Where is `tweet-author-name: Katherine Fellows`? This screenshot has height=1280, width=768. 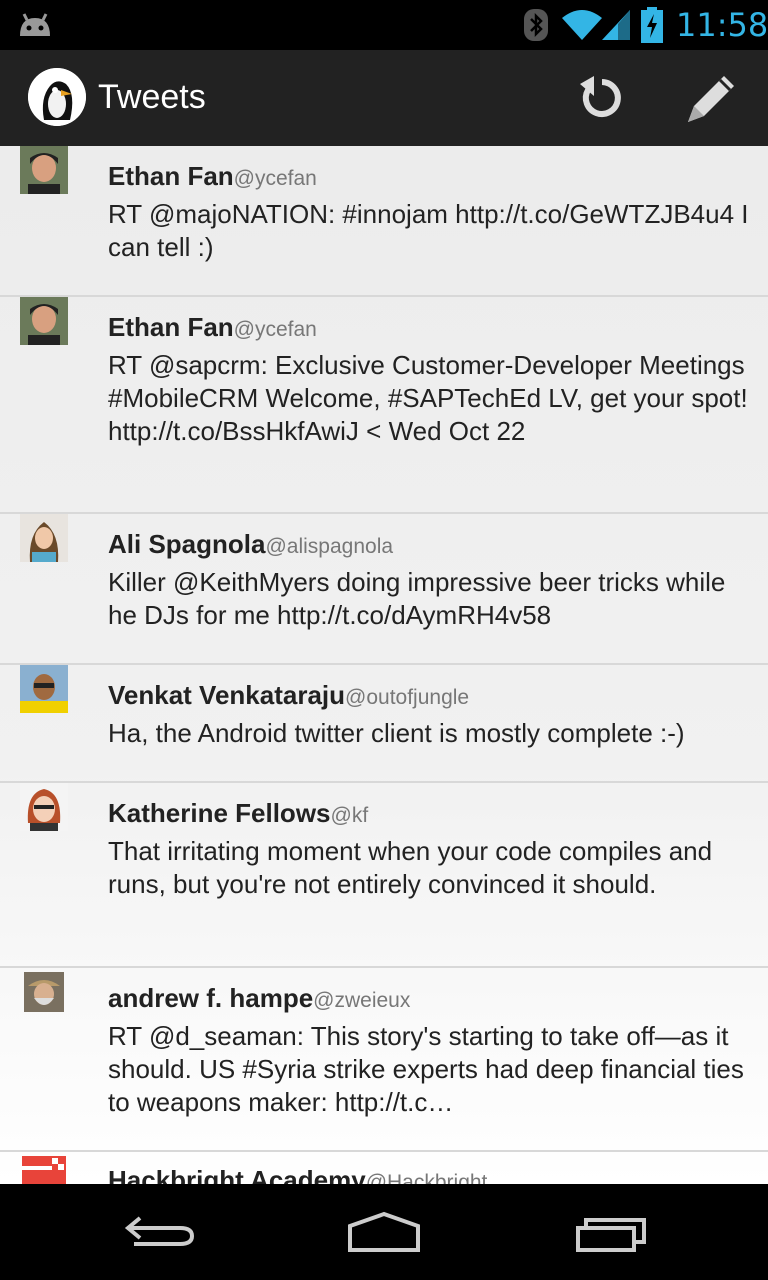 tweet-author-name: Katherine Fellows is located at coordinates (219, 813).